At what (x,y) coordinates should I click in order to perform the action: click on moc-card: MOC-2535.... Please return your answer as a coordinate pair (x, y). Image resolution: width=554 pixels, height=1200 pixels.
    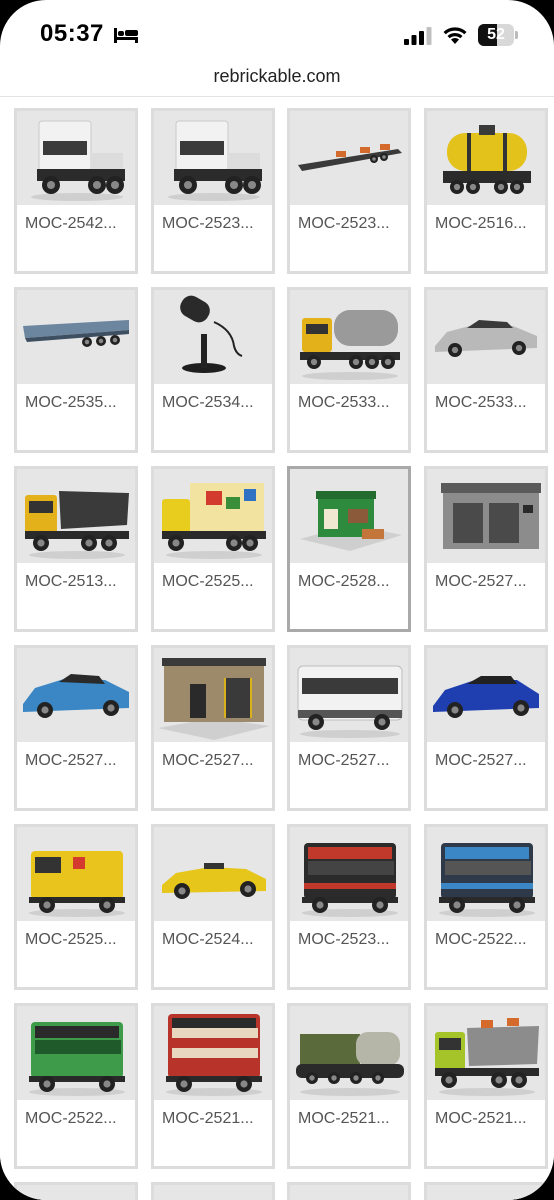
    Looking at the image, I should click on (76, 370).